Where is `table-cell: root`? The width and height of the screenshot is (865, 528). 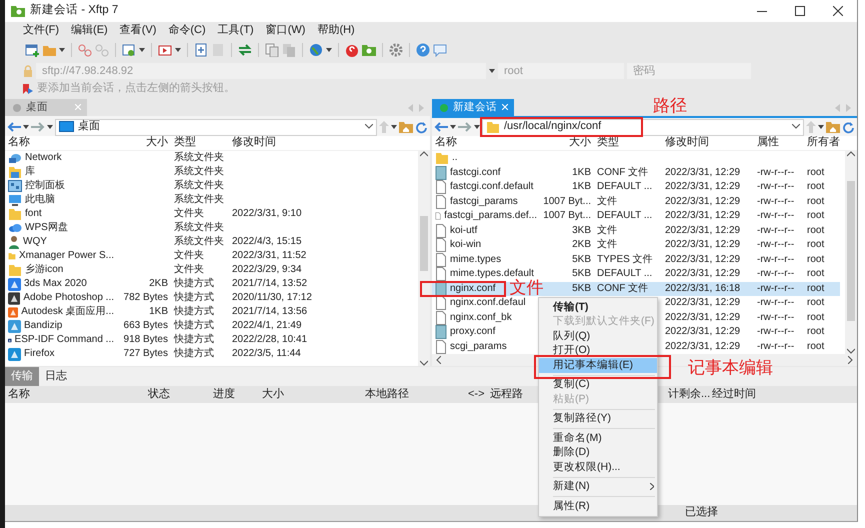
table-cell: root is located at coordinates (822, 289).